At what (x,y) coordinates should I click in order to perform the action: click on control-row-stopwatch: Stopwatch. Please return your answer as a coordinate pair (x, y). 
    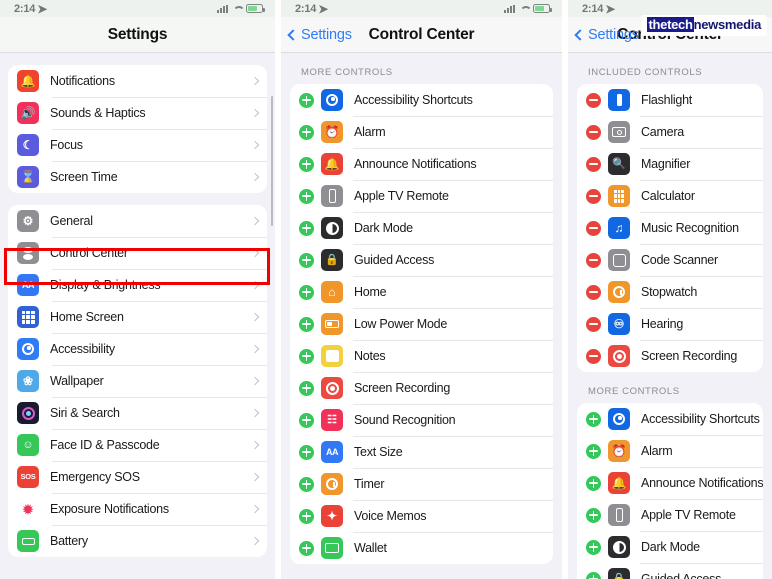
    Looking at the image, I should click on (670, 292).